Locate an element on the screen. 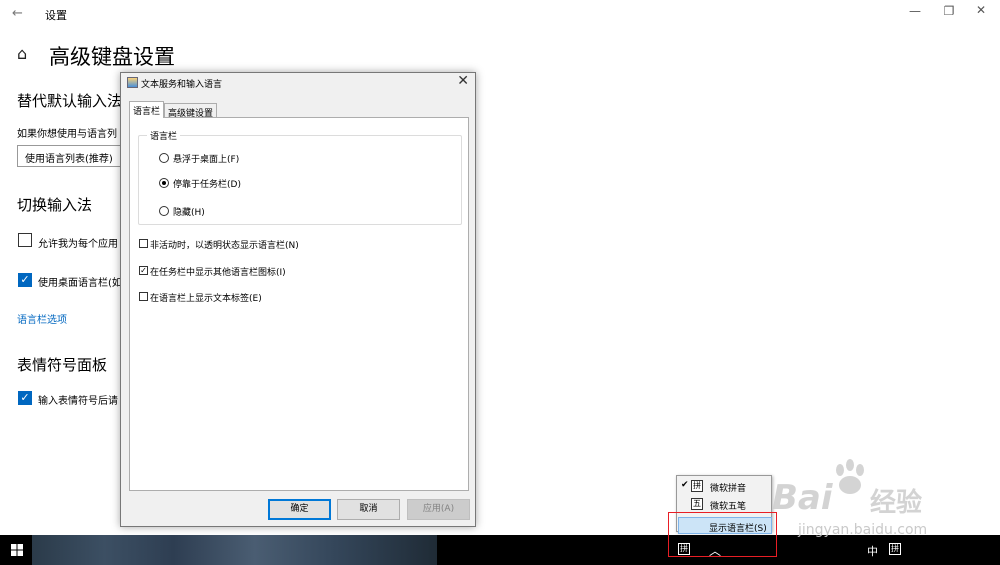  transparent-label: 非活动时，以透明状态显示语言栏(N) is located at coordinates (224, 246).